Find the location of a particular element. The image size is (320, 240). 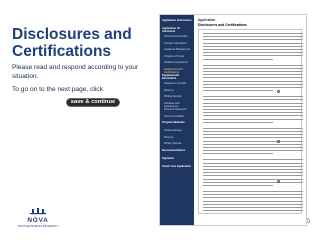

nova-logo: NOVA SOUTHEASTERN UNIVERSITY is located at coordinates (38, 218).